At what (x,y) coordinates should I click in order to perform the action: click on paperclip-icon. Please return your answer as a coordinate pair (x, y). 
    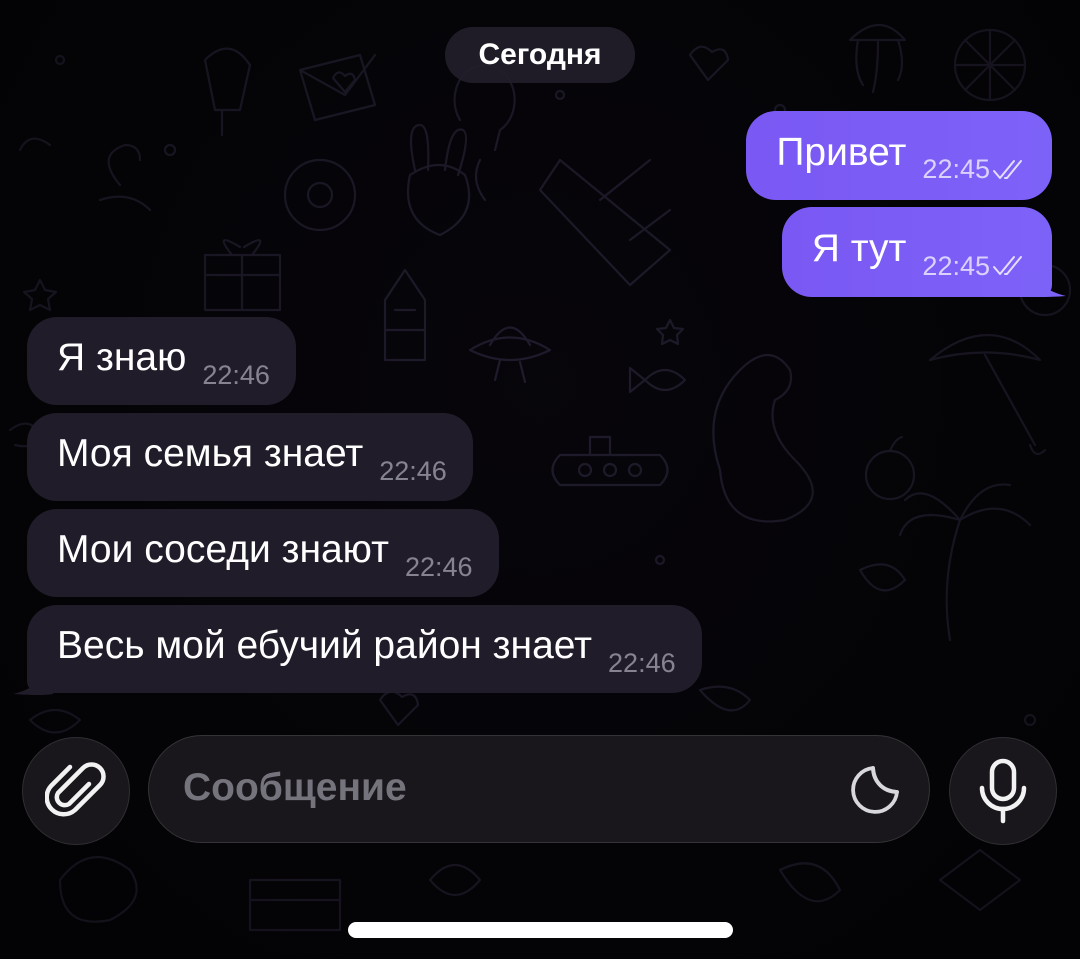
    Looking at the image, I should click on (75, 789).